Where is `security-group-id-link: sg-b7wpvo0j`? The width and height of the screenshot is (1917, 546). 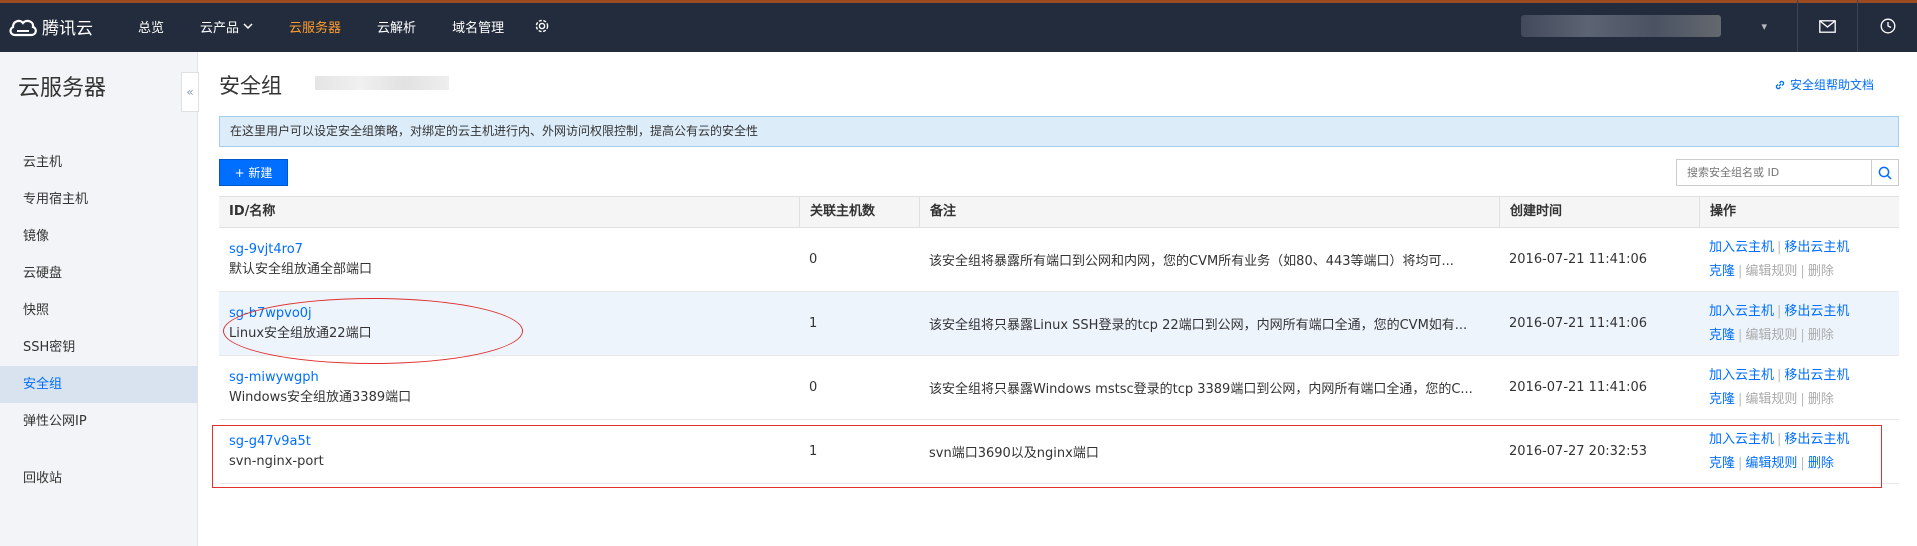 security-group-id-link: sg-b7wpvo0j is located at coordinates (514, 314).